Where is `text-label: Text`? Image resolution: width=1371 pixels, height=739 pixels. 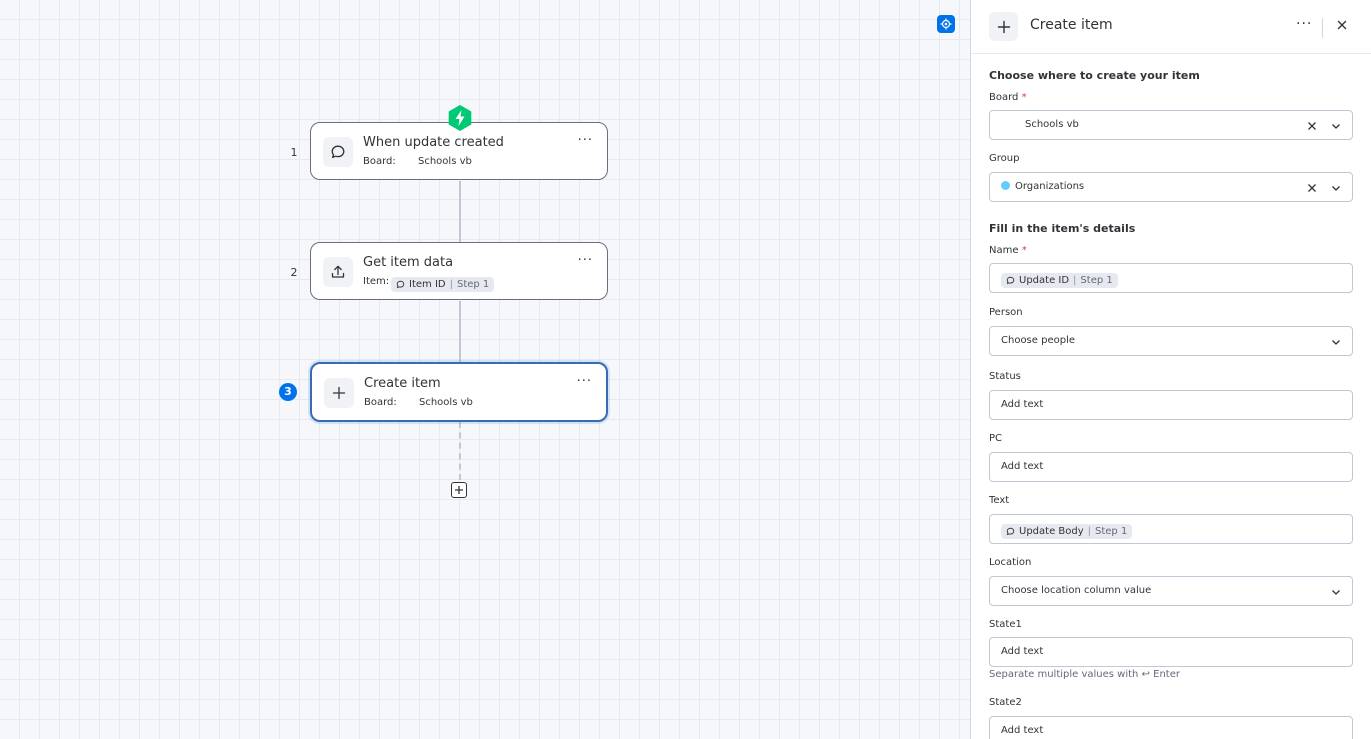 text-label: Text is located at coordinates (999, 500).